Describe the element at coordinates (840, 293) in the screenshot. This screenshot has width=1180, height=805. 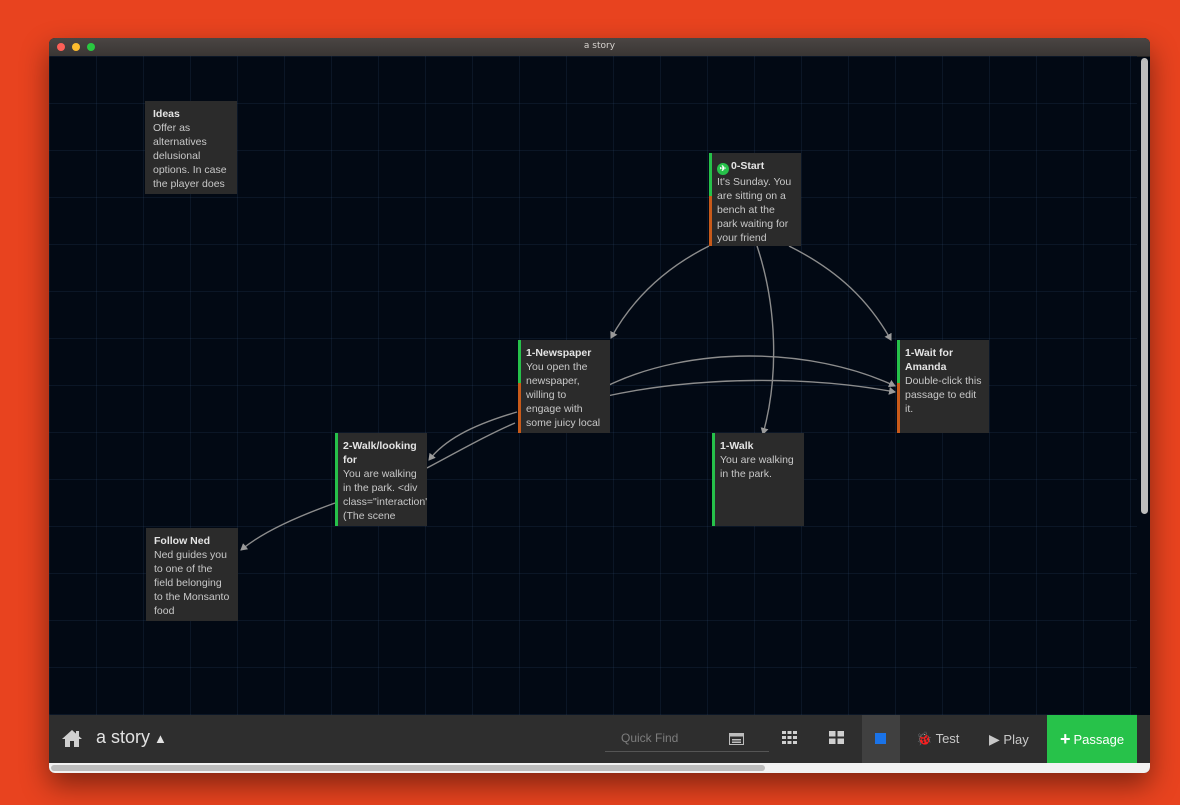
I see `link-start-to-wait` at that location.